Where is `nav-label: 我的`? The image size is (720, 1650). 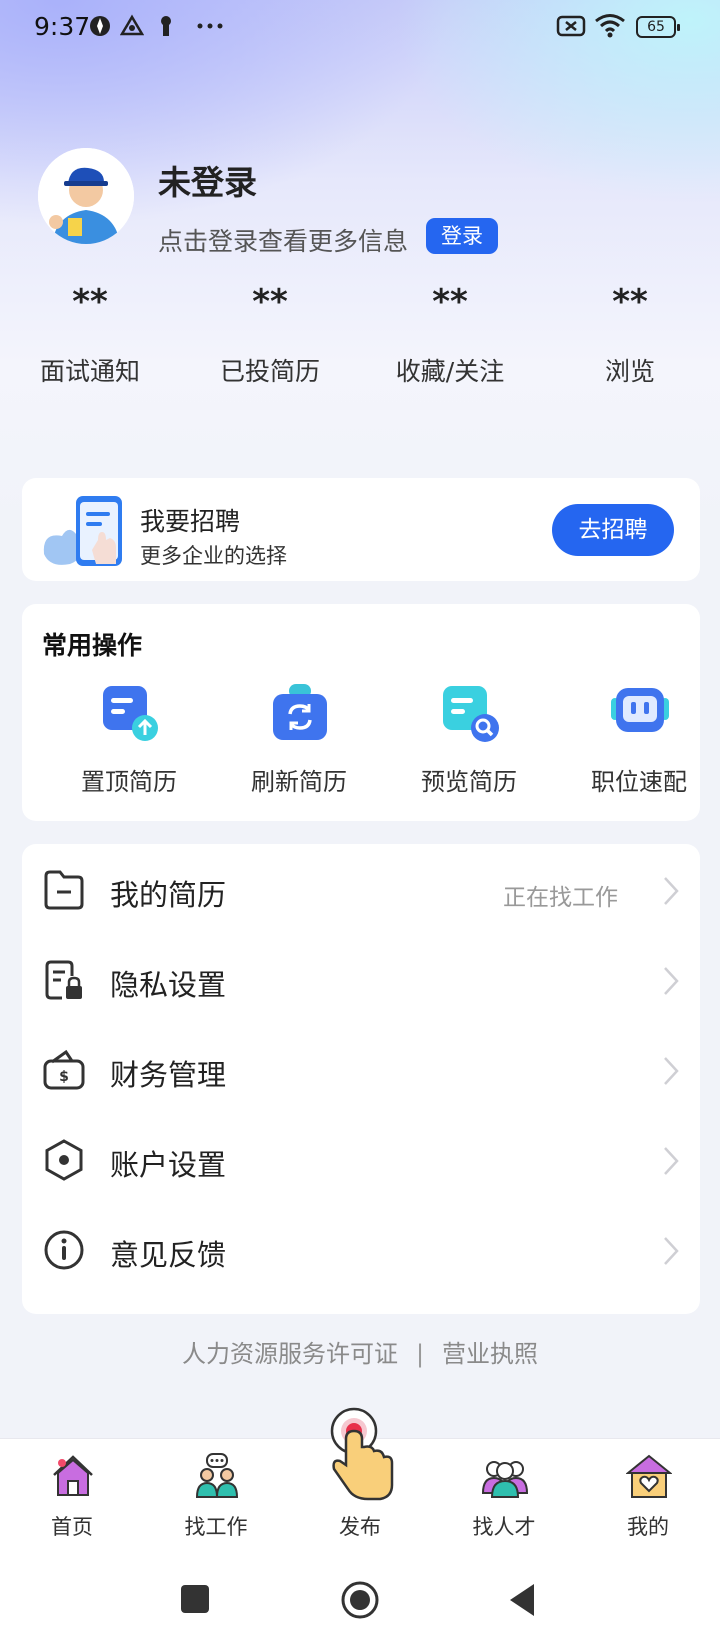
nav-label: 我的 is located at coordinates (648, 1527).